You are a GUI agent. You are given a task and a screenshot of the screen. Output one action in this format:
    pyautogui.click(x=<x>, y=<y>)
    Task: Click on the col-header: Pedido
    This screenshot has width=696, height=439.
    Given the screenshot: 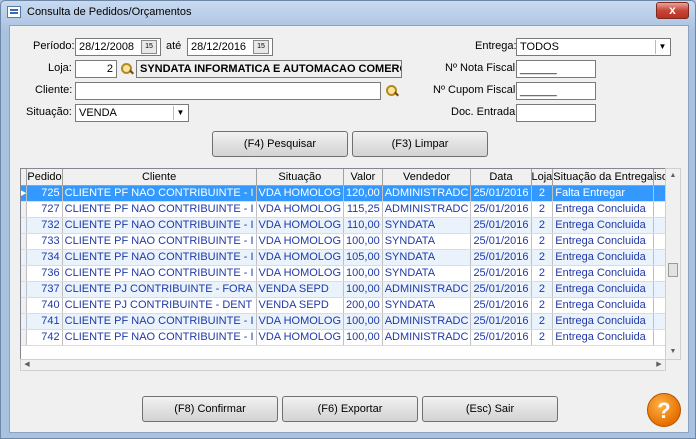 What is the action you would take?
    pyautogui.click(x=44, y=177)
    